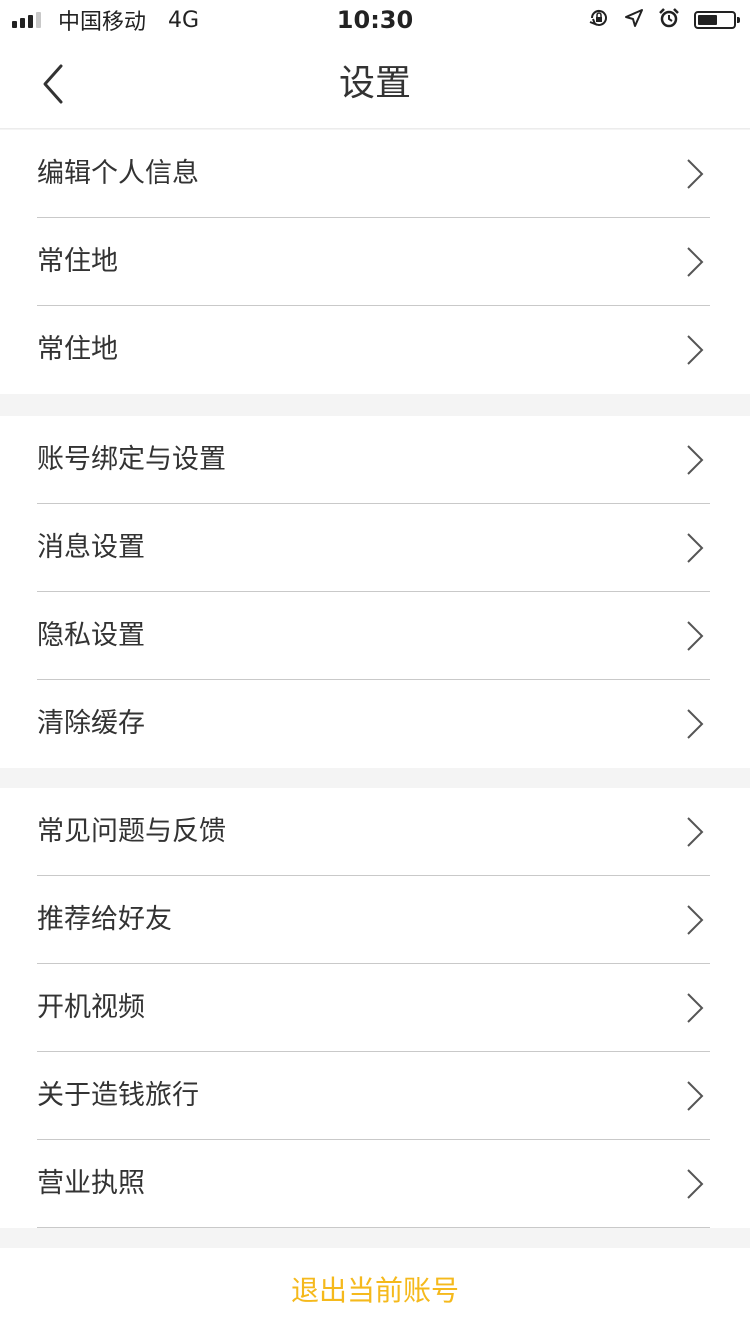 This screenshot has height=1334, width=750. What do you see at coordinates (375, 548) in the screenshot?
I see `settings-item-message-settings: 消息设置` at bounding box center [375, 548].